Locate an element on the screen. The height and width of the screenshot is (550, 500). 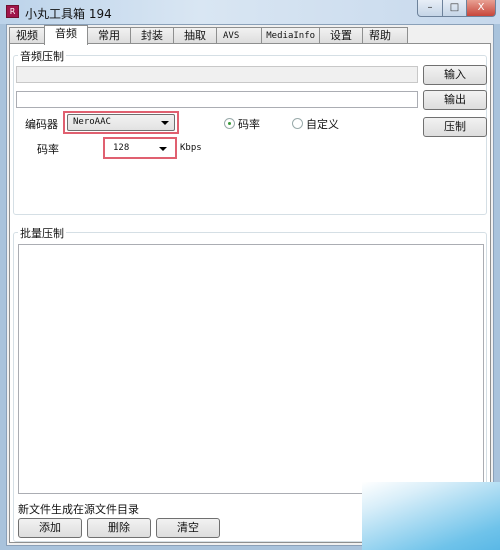
tab-bar: 视频 音频 常用 封装 抽取 AVS MediaInfo 设置 帮助 is located at coordinates (209, 35).